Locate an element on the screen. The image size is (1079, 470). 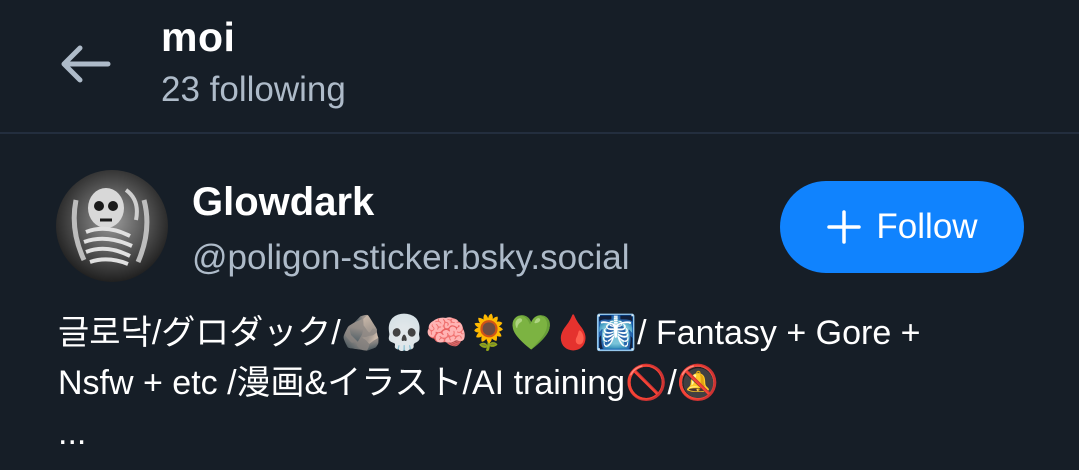
arrow-left-icon is located at coordinates (86, 64).